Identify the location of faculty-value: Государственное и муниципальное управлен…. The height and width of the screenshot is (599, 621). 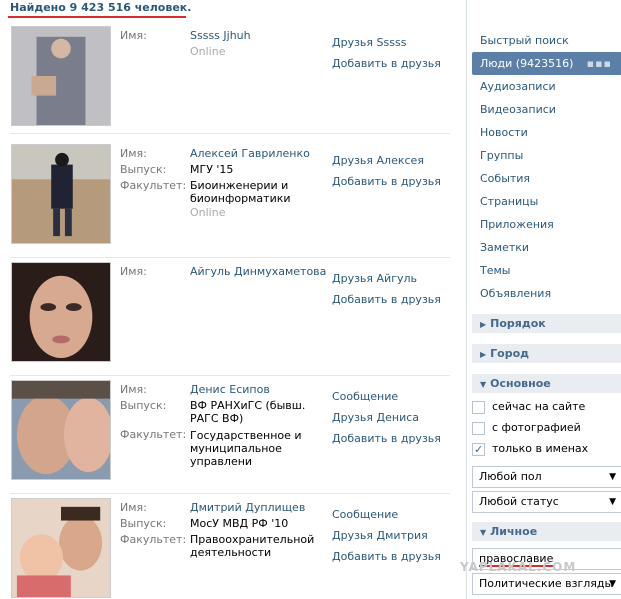
(246, 448).